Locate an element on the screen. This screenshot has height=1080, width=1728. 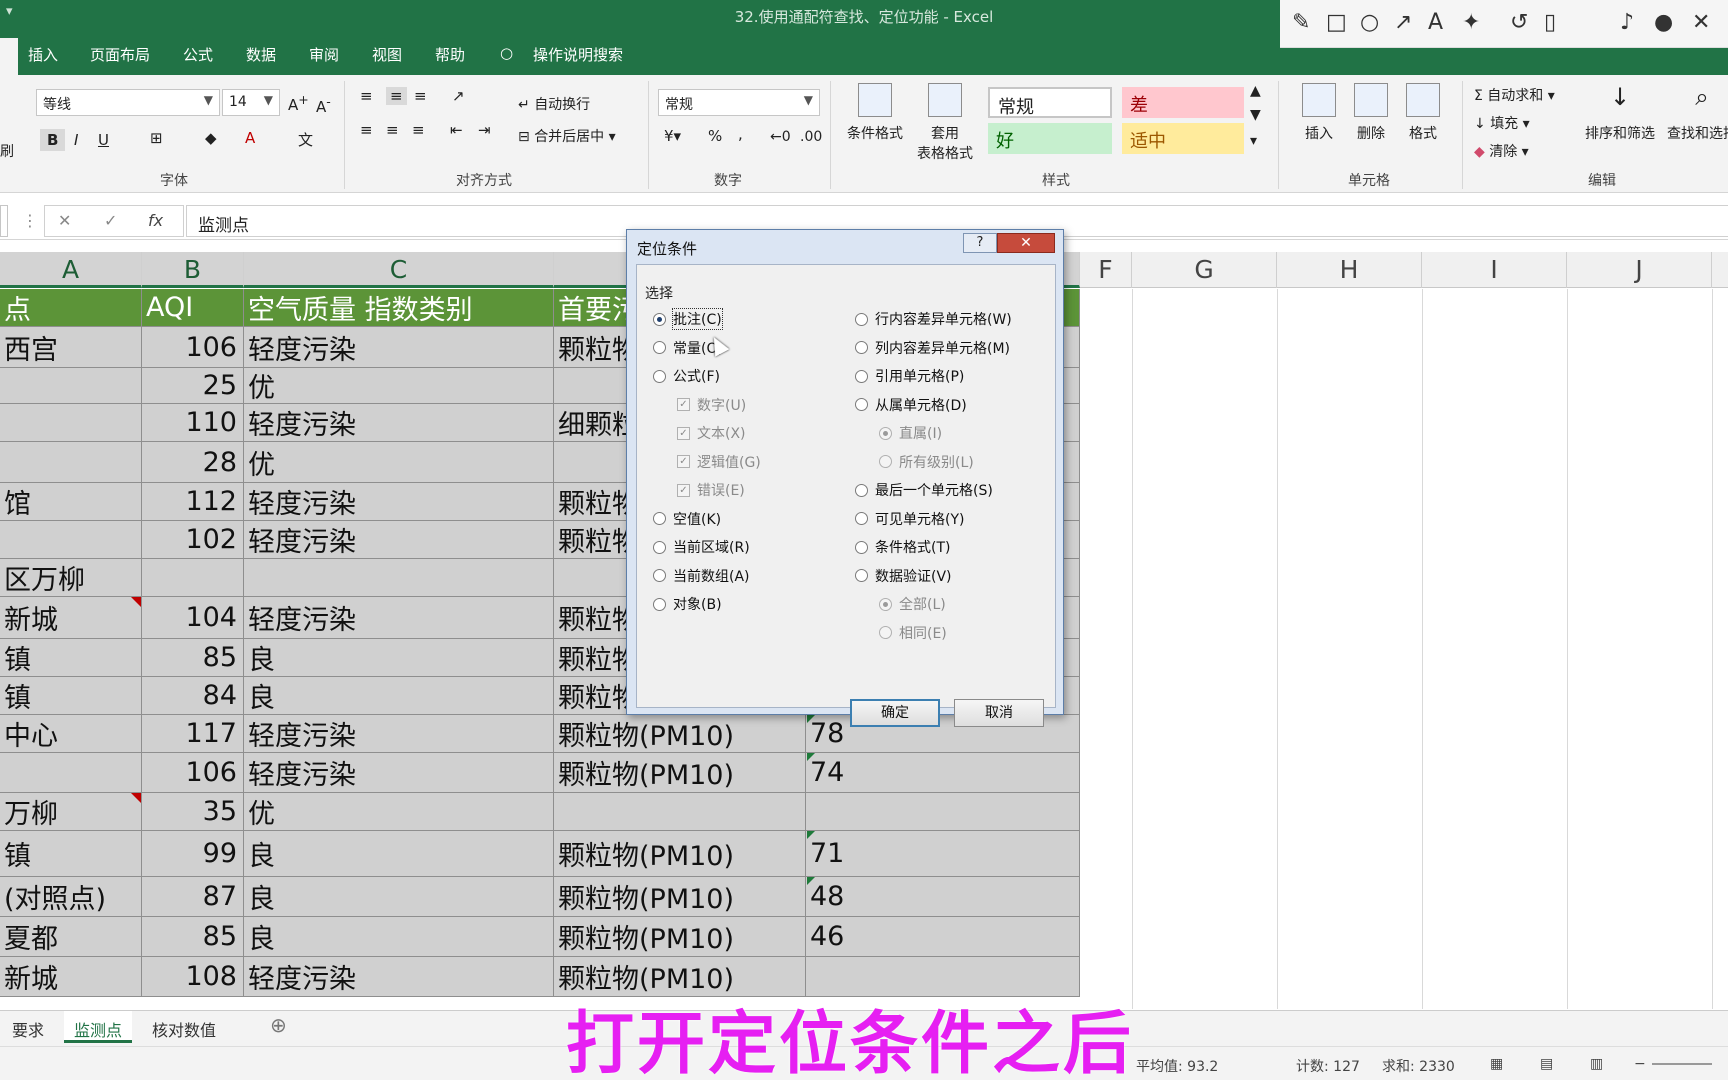
column-header-i: I is located at coordinates (1494, 270).